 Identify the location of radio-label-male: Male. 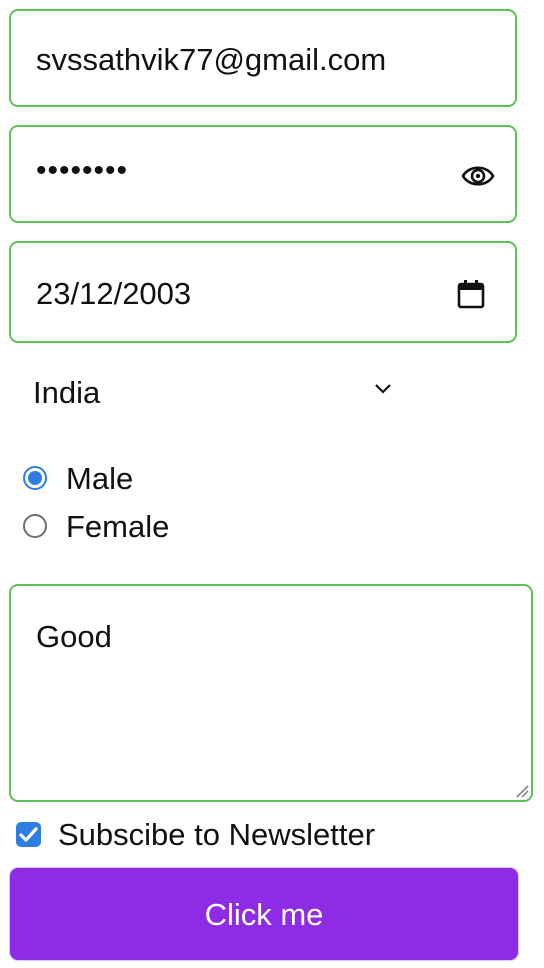
(100, 478).